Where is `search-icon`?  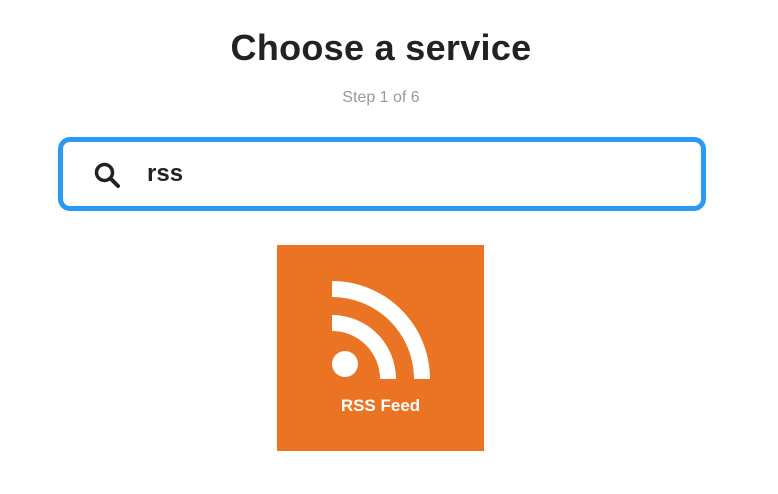 search-icon is located at coordinates (107, 175).